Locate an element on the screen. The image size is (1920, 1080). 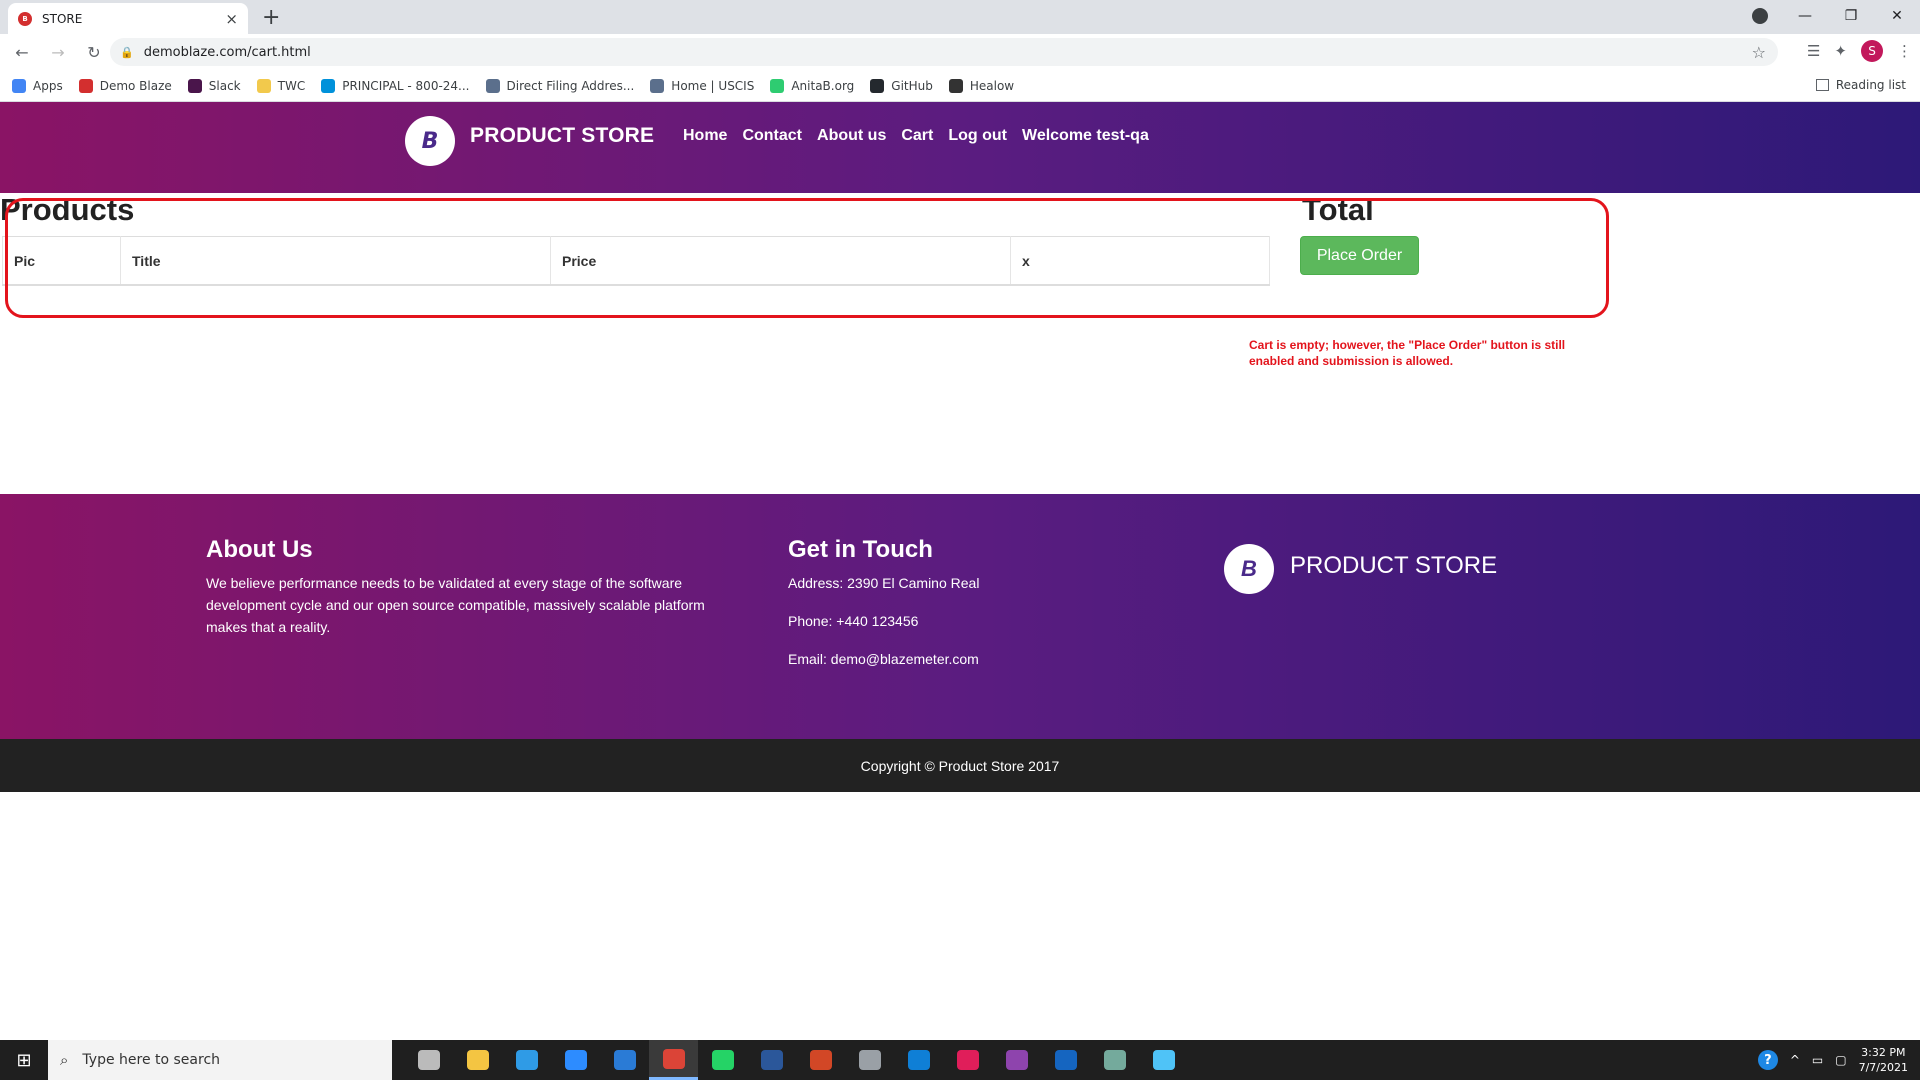
mail-icon is located at coordinates (624, 1060).